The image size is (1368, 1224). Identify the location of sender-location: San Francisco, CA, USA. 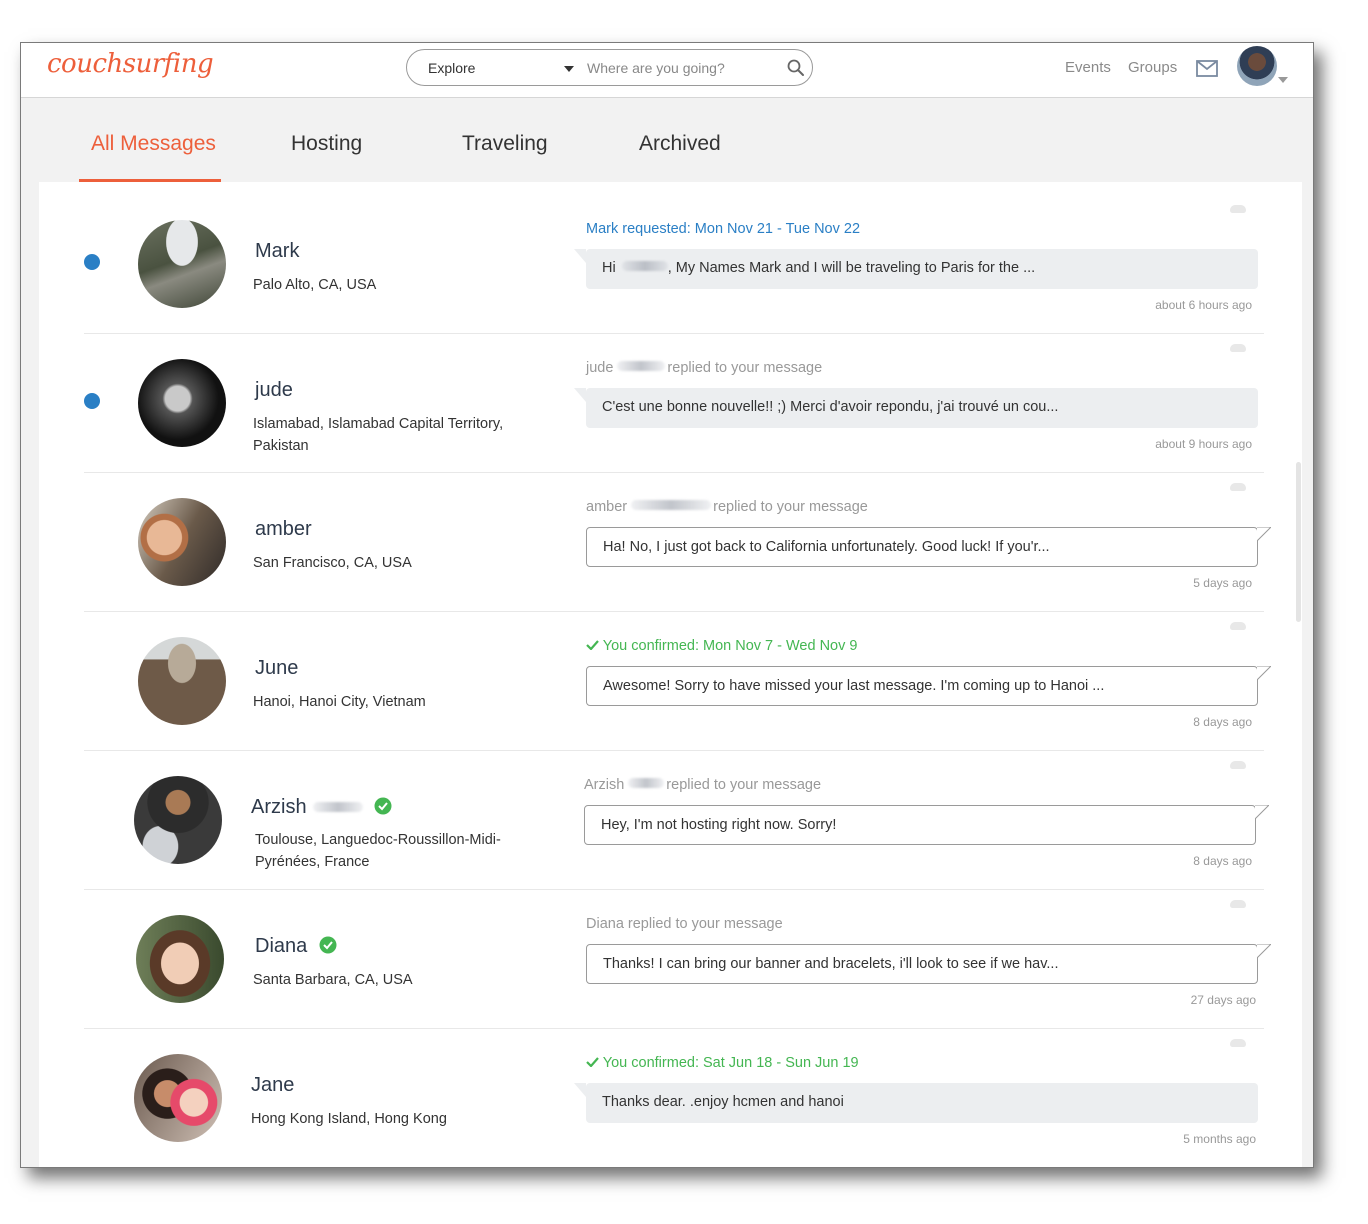
(332, 563).